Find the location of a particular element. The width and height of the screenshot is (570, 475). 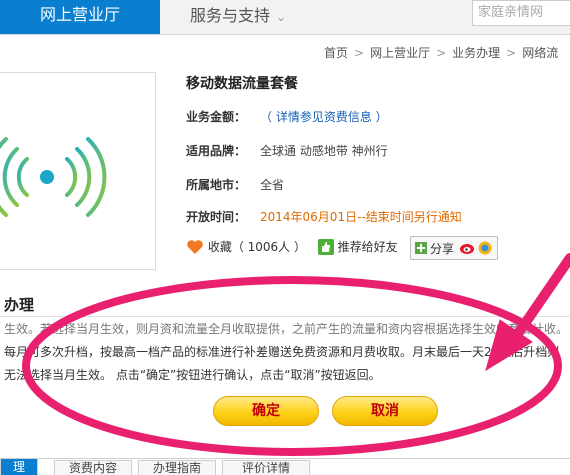

brand-label: 适用品牌： is located at coordinates (216, 151).